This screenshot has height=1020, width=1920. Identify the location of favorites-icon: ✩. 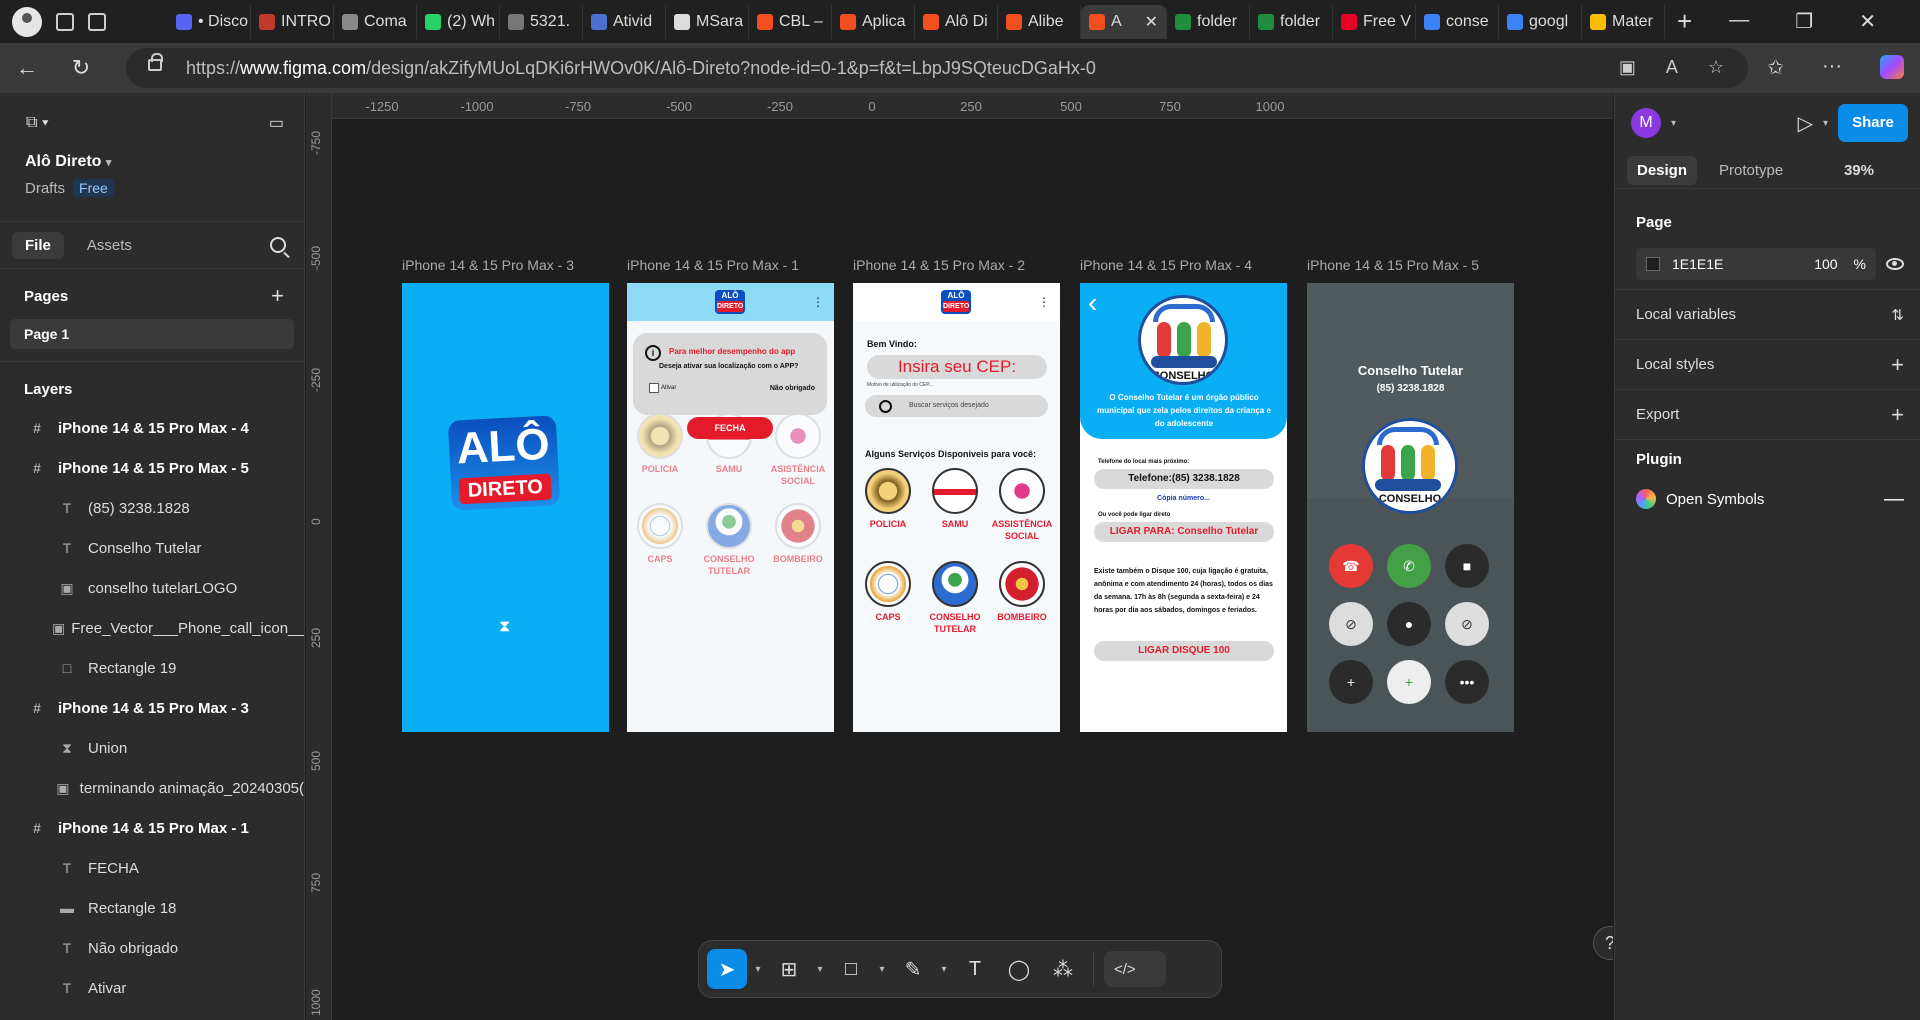
(1775, 67).